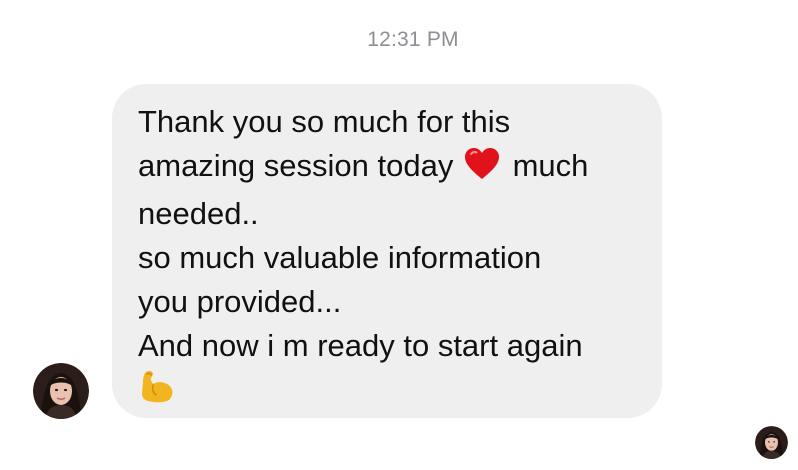  What do you see at coordinates (482, 169) in the screenshot?
I see `red-heart-icon` at bounding box center [482, 169].